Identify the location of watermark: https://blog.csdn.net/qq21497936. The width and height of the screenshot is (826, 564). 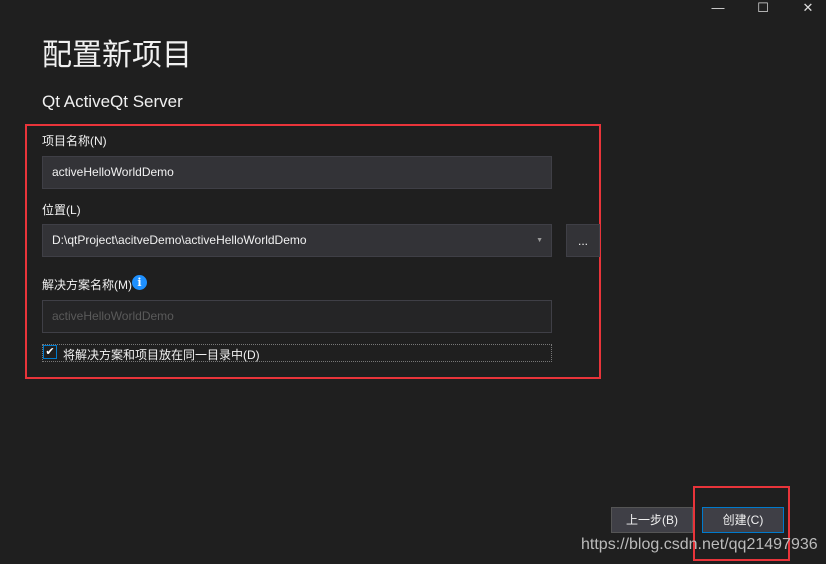
(699, 544).